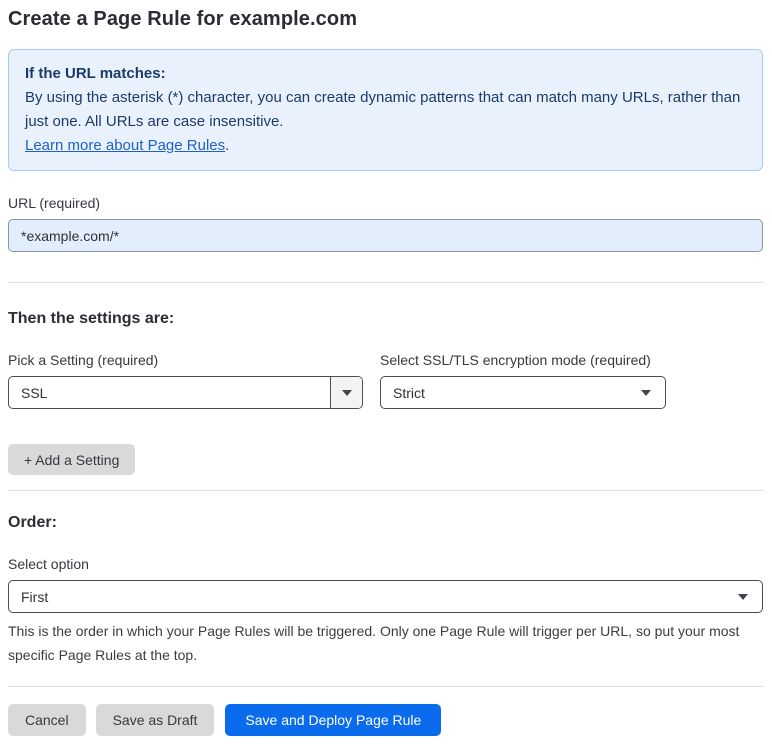 This screenshot has height=750, width=772. Describe the element at coordinates (83, 360) in the screenshot. I see `pick-setting-label: Pick a Setting (required)` at that location.